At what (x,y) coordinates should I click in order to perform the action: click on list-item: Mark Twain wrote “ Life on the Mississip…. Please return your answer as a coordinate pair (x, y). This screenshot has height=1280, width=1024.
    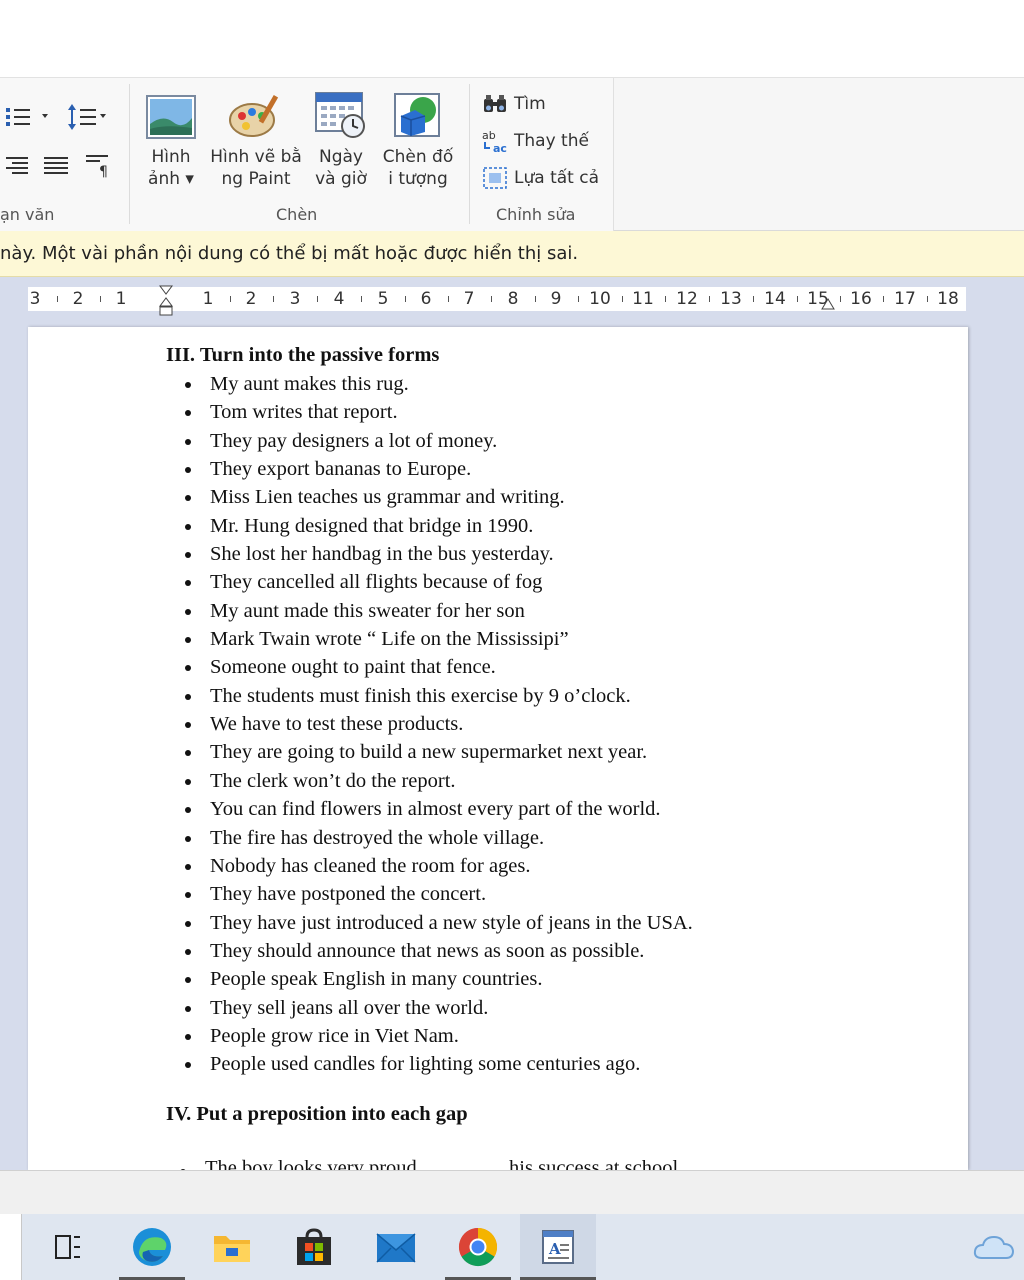
    Looking at the image, I should click on (429, 639).